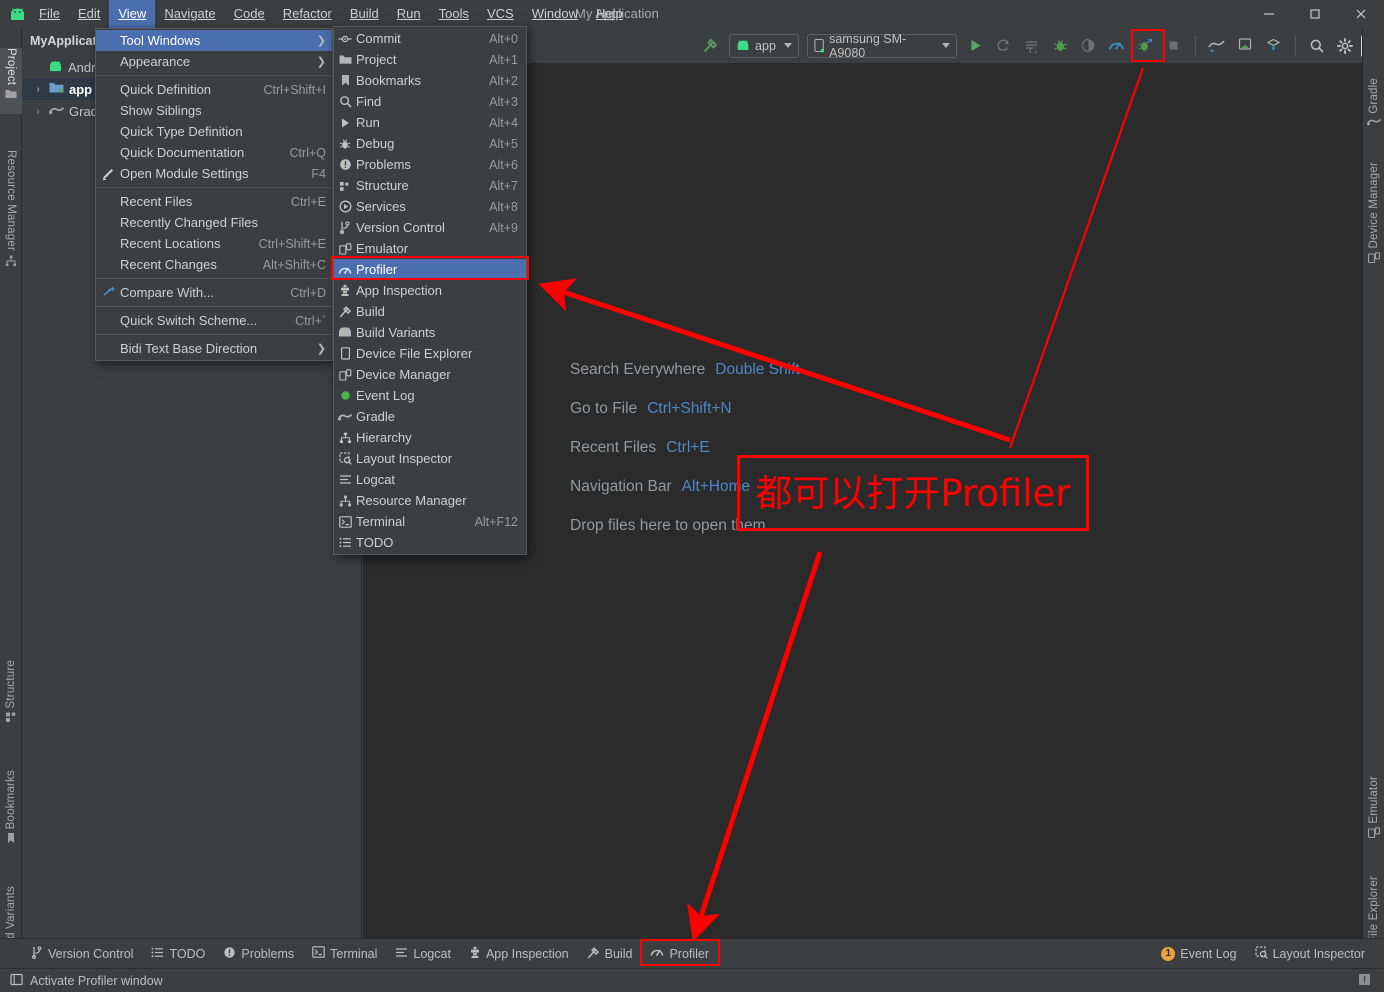 This screenshot has width=1384, height=992. What do you see at coordinates (1088, 46) in the screenshot?
I see `attach-debugger-icon` at bounding box center [1088, 46].